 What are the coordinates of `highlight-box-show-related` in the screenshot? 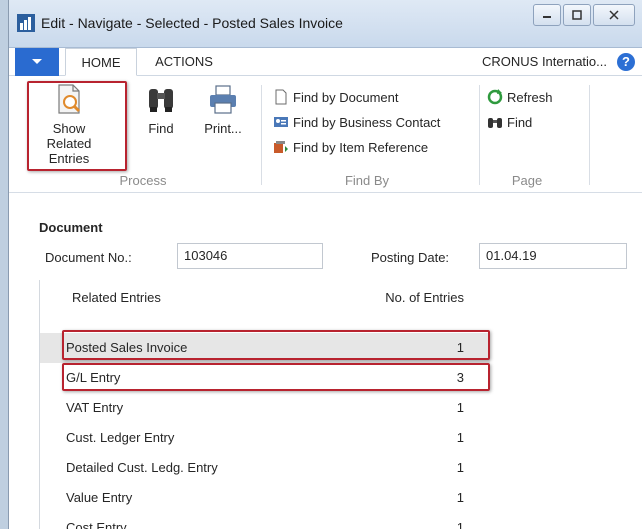 It's located at (77, 126).